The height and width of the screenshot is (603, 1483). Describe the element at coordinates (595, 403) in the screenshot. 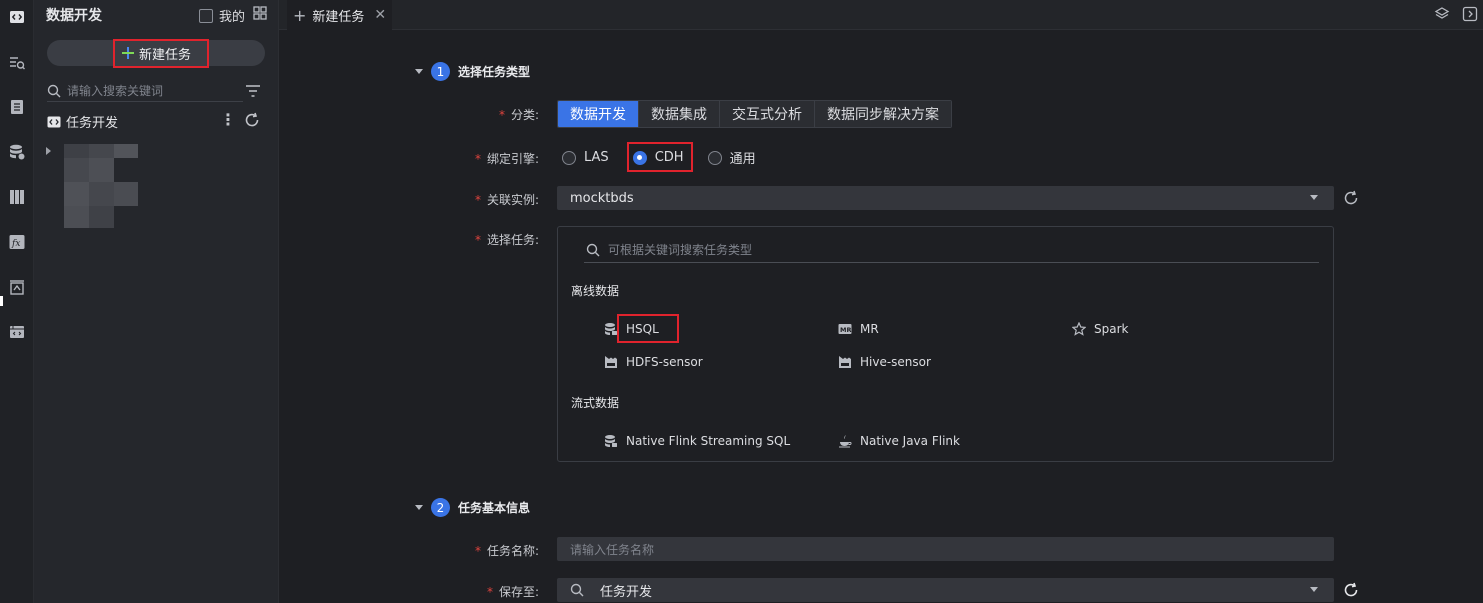

I see `group-title-streaming: 流式数据` at that location.